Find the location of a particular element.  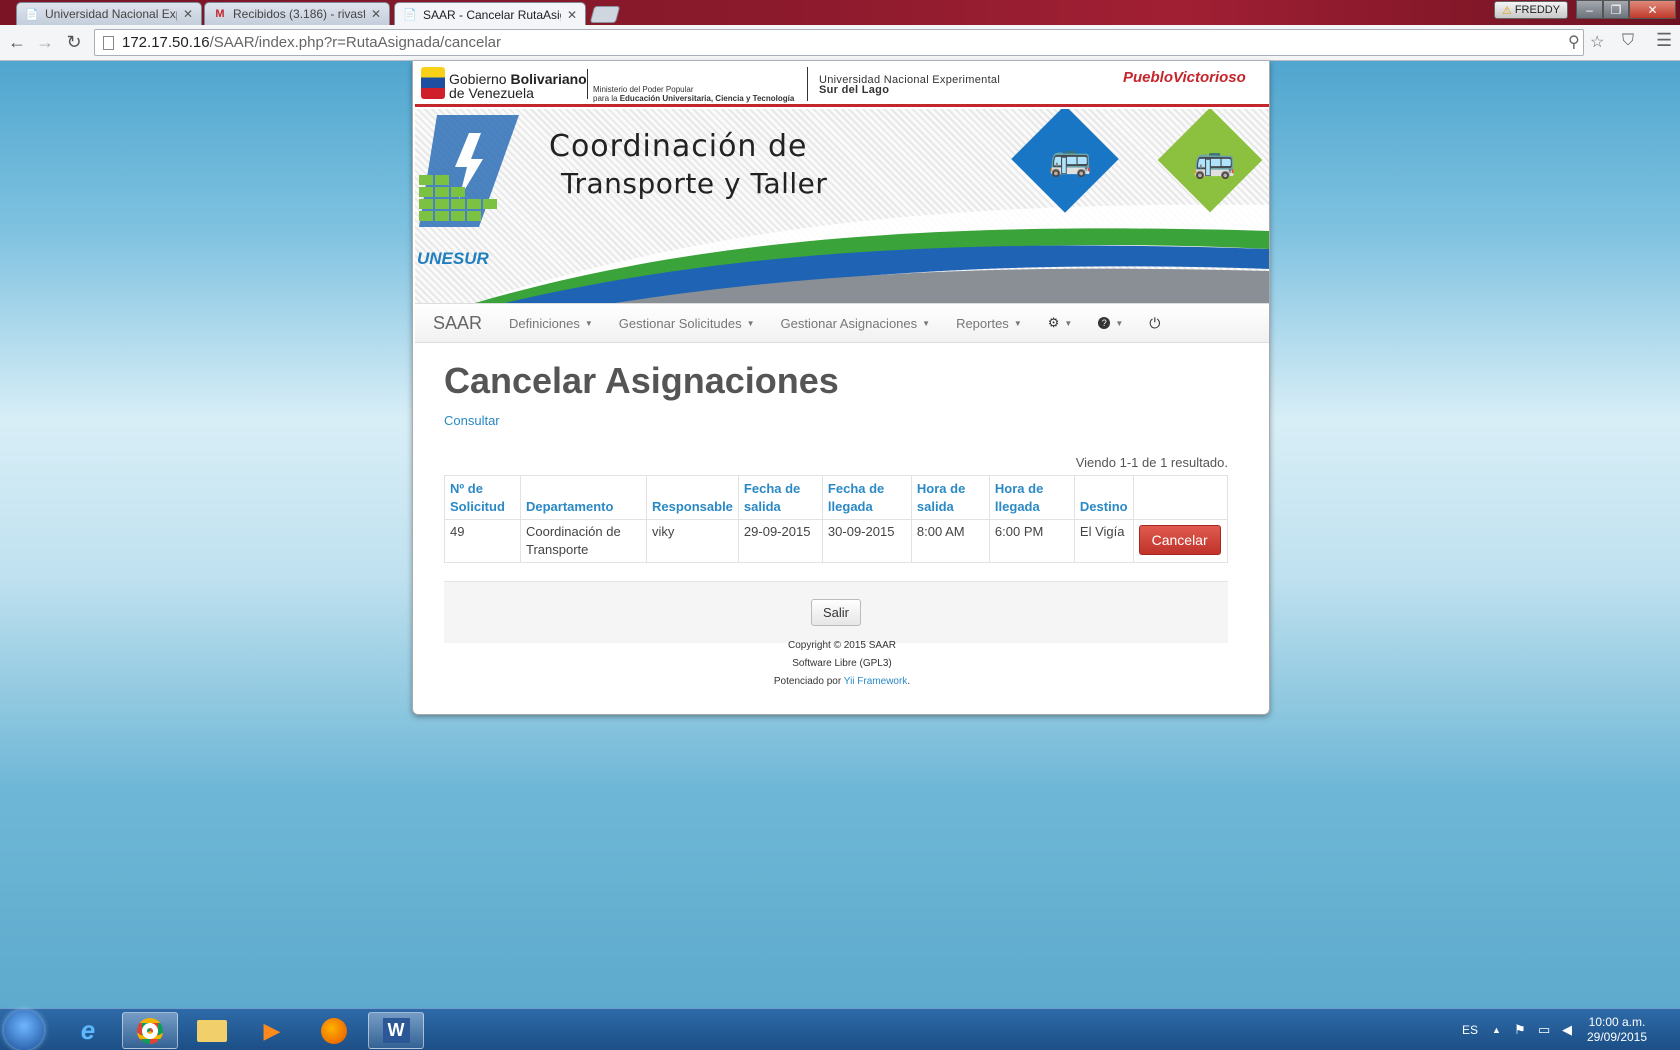

word-icon: W is located at coordinates (396, 1030).